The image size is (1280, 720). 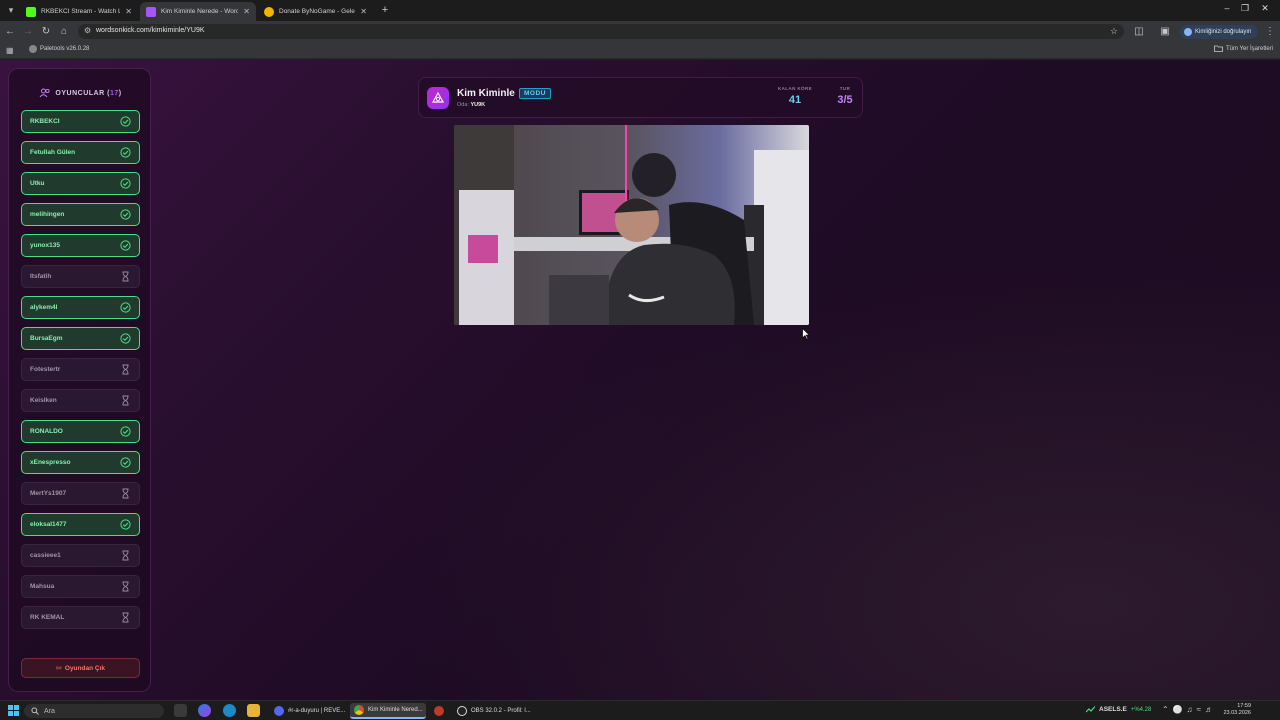 I want to click on tab-title: Donate ByNoGame - Gelen/Gid, so click(x=317, y=11).